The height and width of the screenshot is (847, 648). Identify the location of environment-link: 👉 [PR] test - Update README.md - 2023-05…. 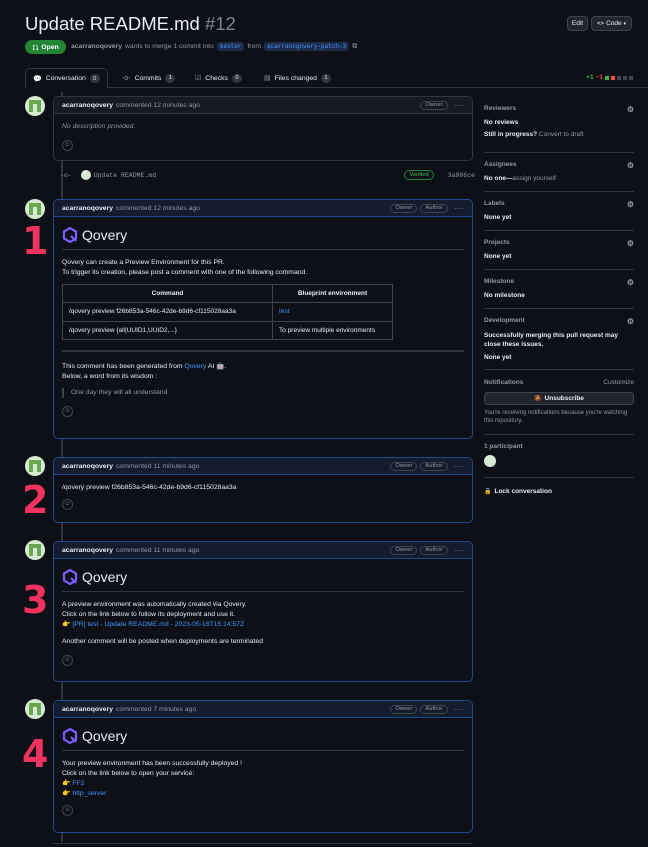
(263, 625).